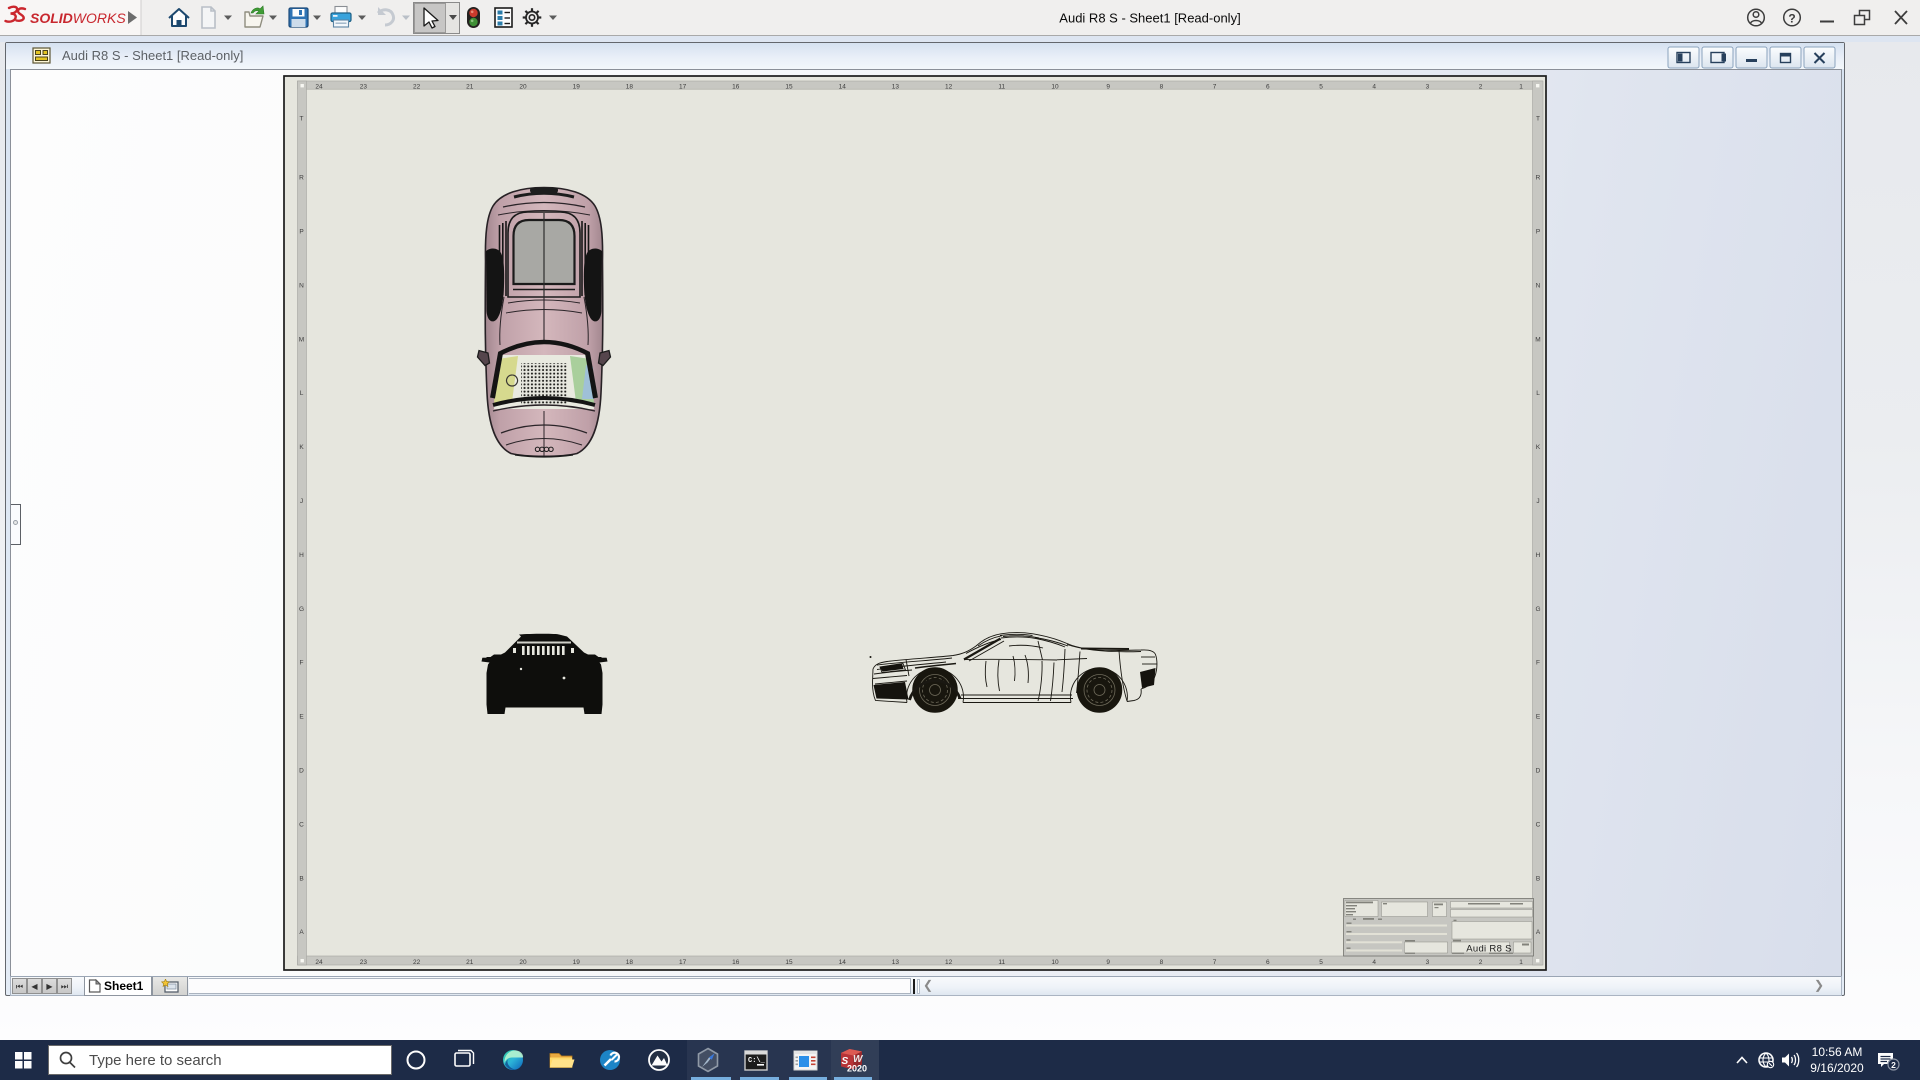 Image resolution: width=1920 pixels, height=1080 pixels. I want to click on svg-text: Audi R8 S, so click(1488, 949).